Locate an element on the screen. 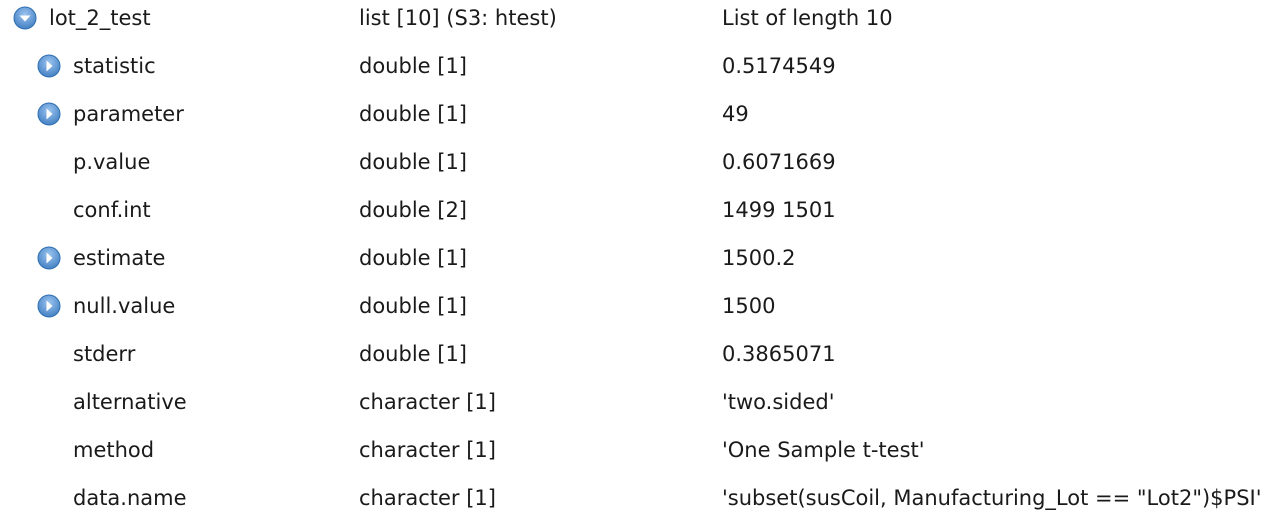 The width and height of the screenshot is (1272, 532). tree-row-alternative: alternative character [1] 'two.sided' is located at coordinates (636, 408).